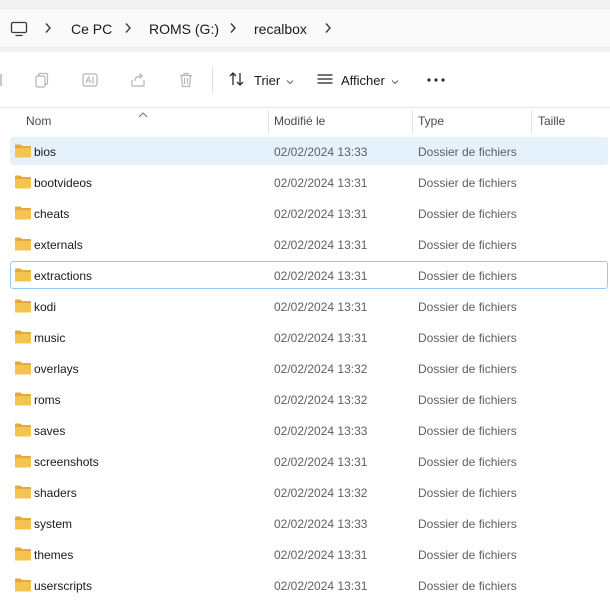 This screenshot has width=610, height=607. What do you see at coordinates (144, 122) in the screenshot?
I see `column-header-name: Nom` at bounding box center [144, 122].